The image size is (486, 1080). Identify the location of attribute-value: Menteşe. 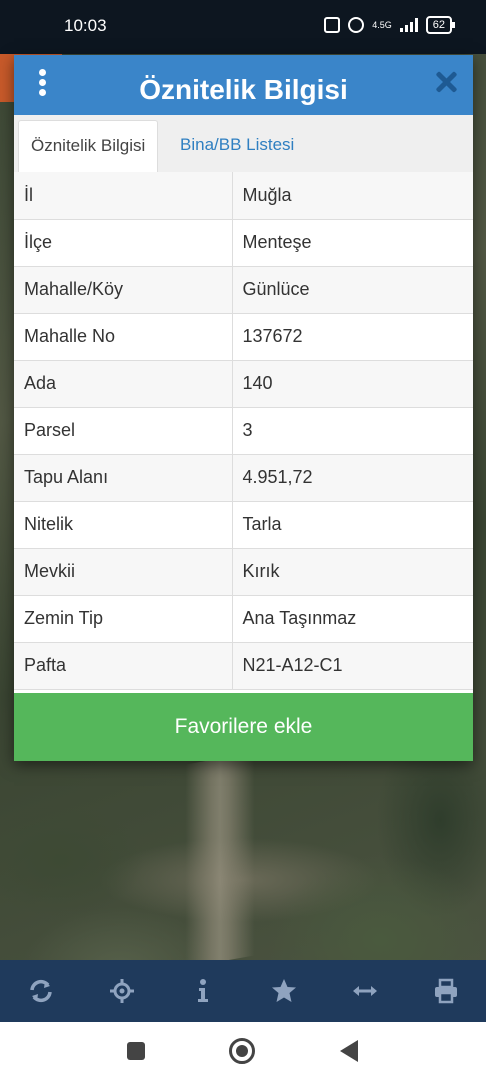
(277, 242).